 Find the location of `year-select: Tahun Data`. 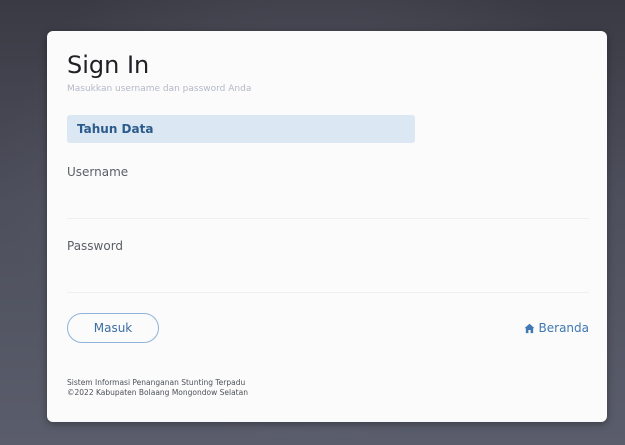

year-select: Tahun Data is located at coordinates (241, 129).